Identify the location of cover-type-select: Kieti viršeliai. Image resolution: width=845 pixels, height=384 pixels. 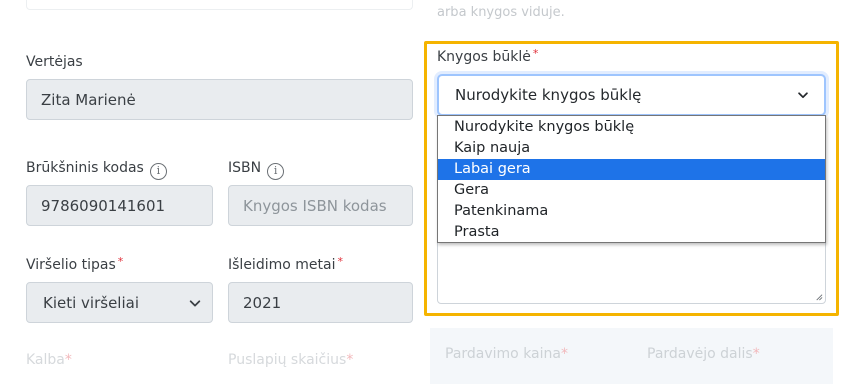
(119, 302).